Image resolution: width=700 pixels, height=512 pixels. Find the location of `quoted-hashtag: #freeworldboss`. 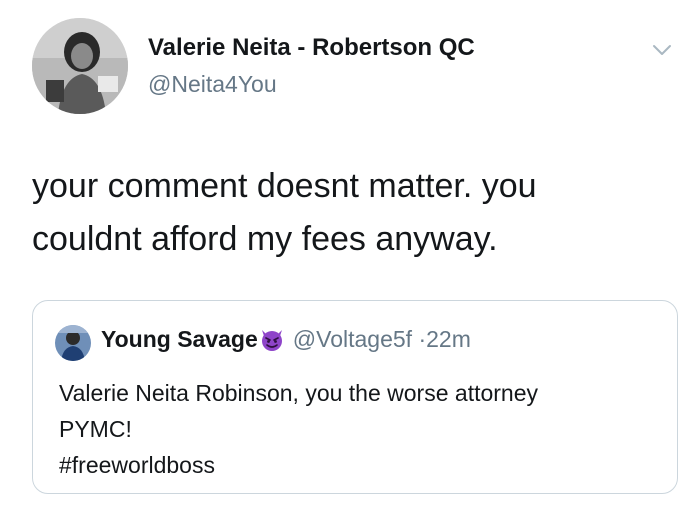

quoted-hashtag: #freeworldboss is located at coordinates (359, 465).